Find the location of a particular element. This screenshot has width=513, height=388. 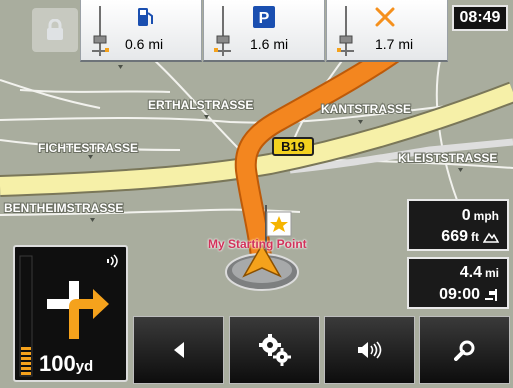

search-icon is located at coordinates (463, 350).